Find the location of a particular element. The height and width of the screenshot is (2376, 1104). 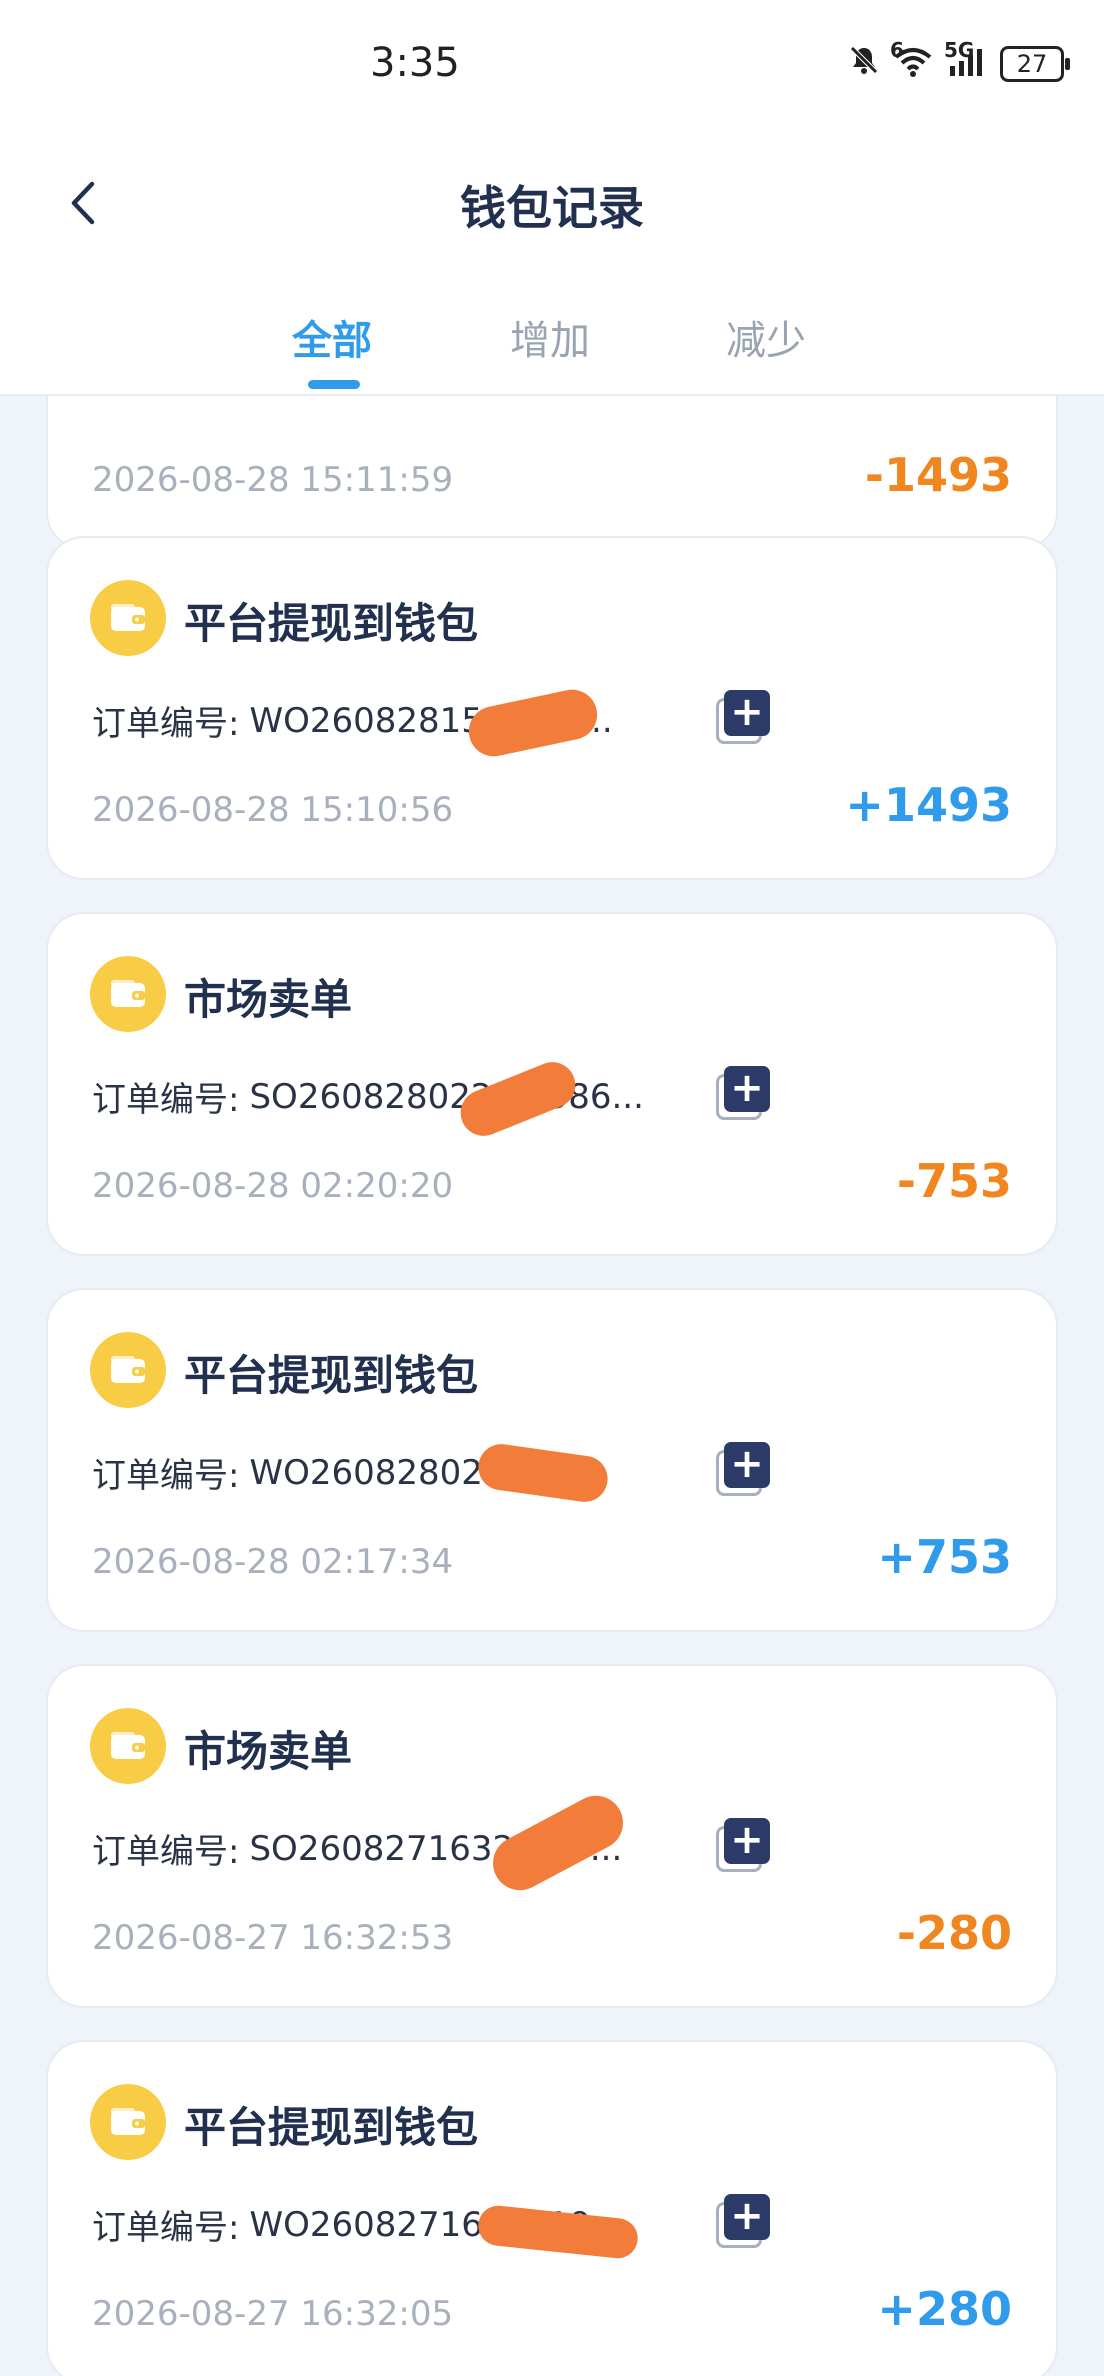

record-time: 2026-08-28 02:20:20 is located at coordinates (273, 1186).